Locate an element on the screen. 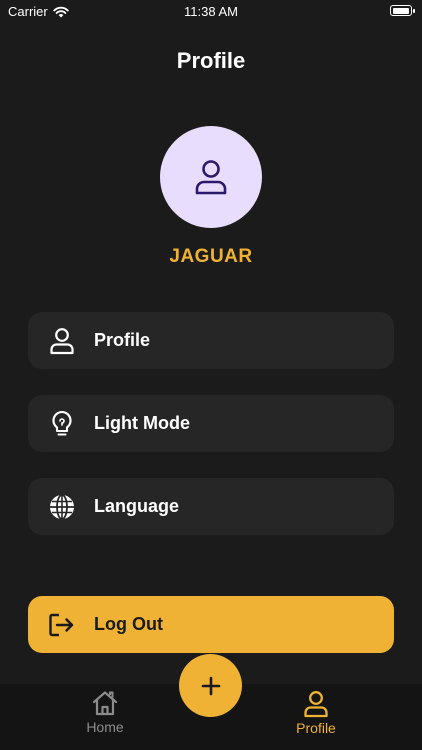 The width and height of the screenshot is (422, 750). nav-item-profile: Profile is located at coordinates (316, 717).